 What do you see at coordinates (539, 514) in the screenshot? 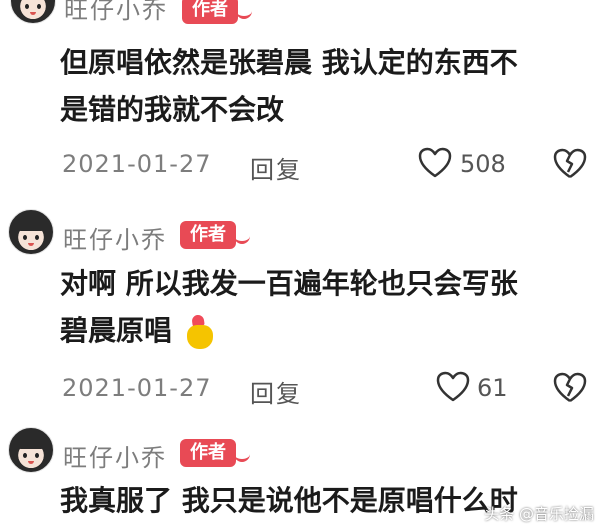
I see `watermark: 头条 @音乐捡漏` at bounding box center [539, 514].